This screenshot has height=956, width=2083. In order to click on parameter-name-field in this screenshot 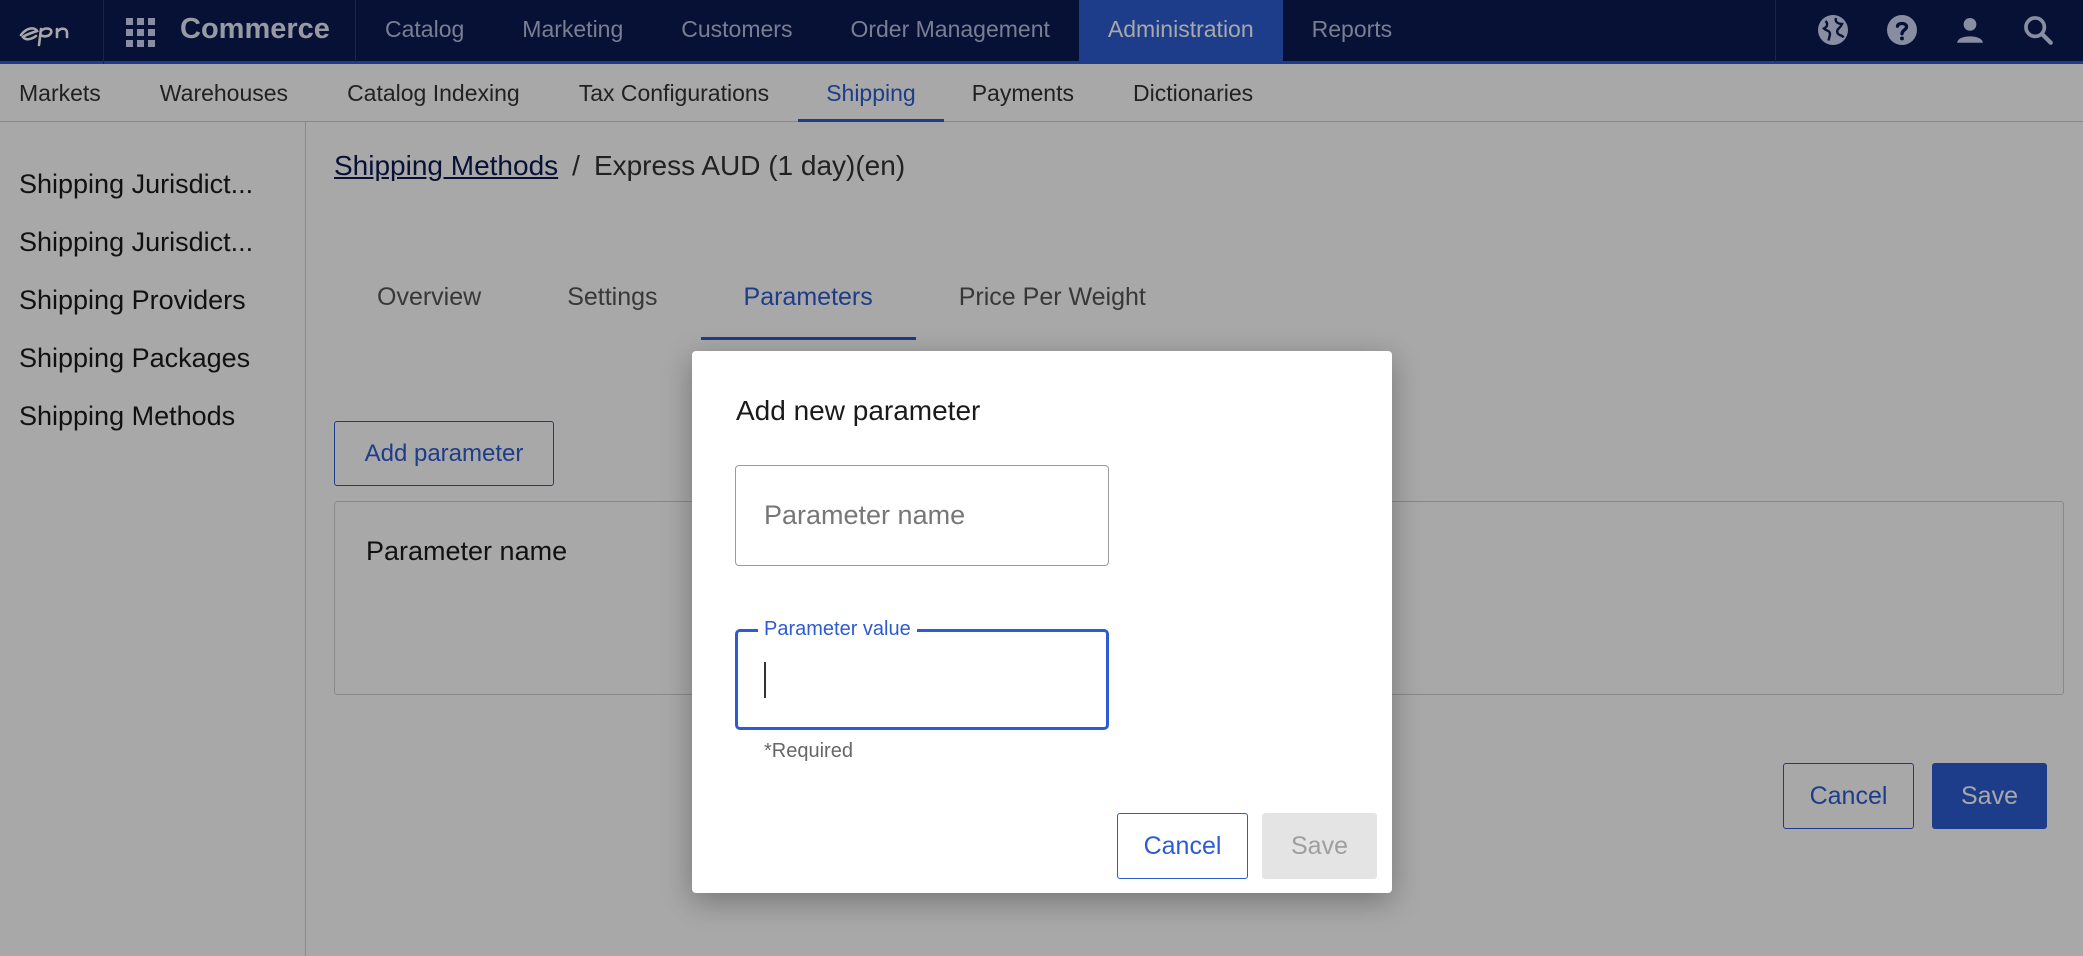, I will do `click(922, 515)`.